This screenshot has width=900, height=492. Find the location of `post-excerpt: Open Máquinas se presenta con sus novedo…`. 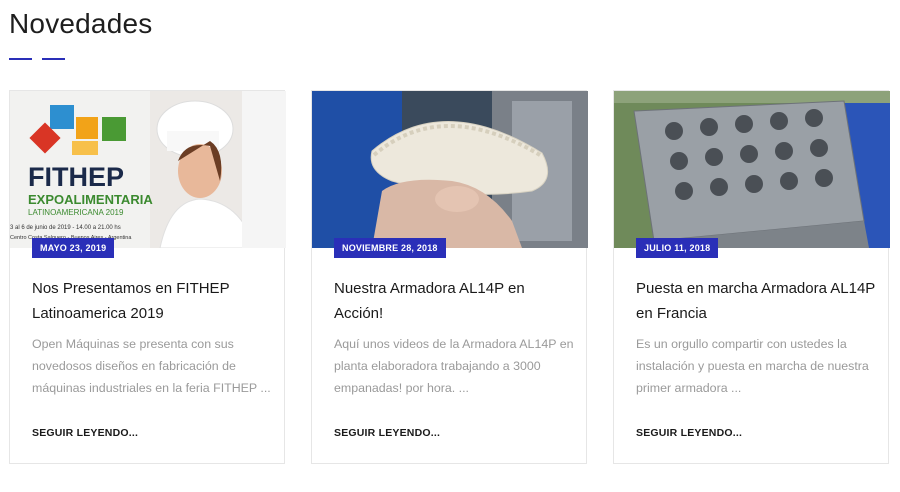

post-excerpt: Open Máquinas se presenta con sus novedo… is located at coordinates (151, 366).